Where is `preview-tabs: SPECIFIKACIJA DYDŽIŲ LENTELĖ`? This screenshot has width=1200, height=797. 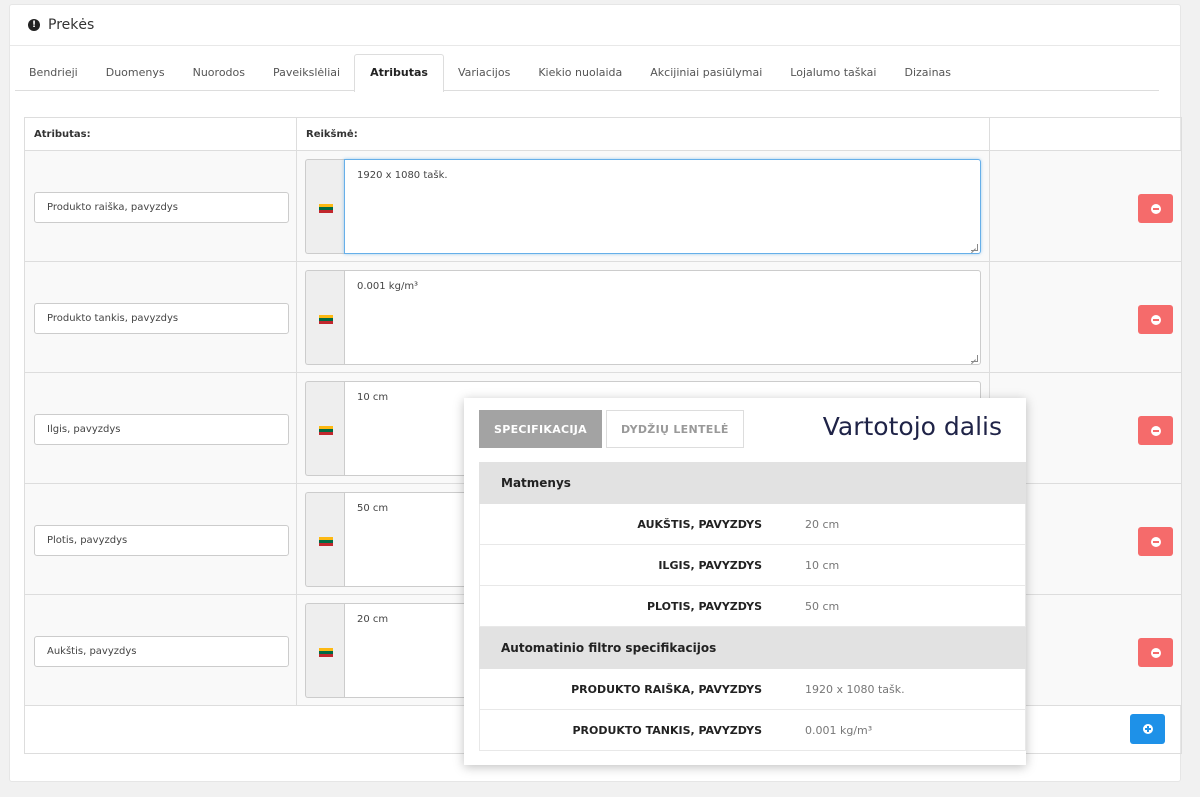
preview-tabs: SPECIFIKACIJA DYDŽIŲ LENTELĖ is located at coordinates (613, 429).